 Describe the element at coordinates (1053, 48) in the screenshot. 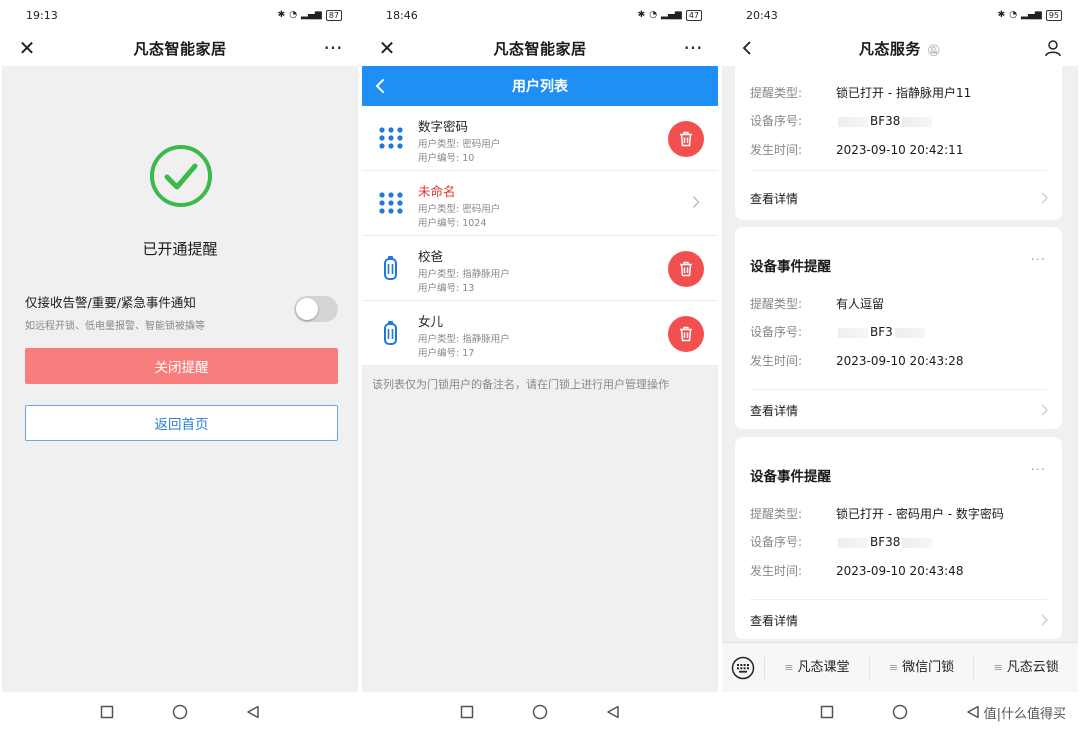

I see `profile-icon` at that location.